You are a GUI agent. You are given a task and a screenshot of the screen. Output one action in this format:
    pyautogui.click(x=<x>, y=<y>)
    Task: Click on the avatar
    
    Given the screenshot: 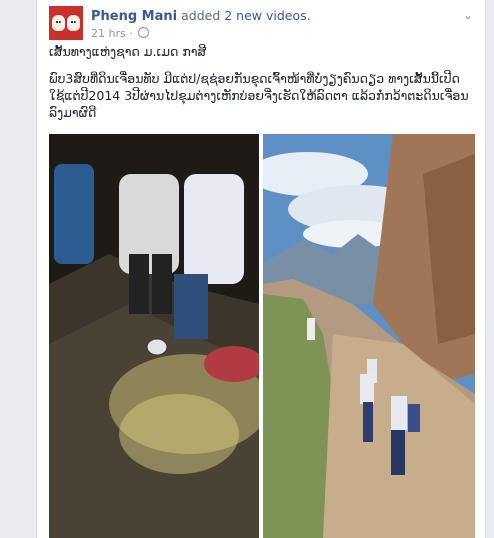 What is the action you would take?
    pyautogui.click(x=66, y=23)
    